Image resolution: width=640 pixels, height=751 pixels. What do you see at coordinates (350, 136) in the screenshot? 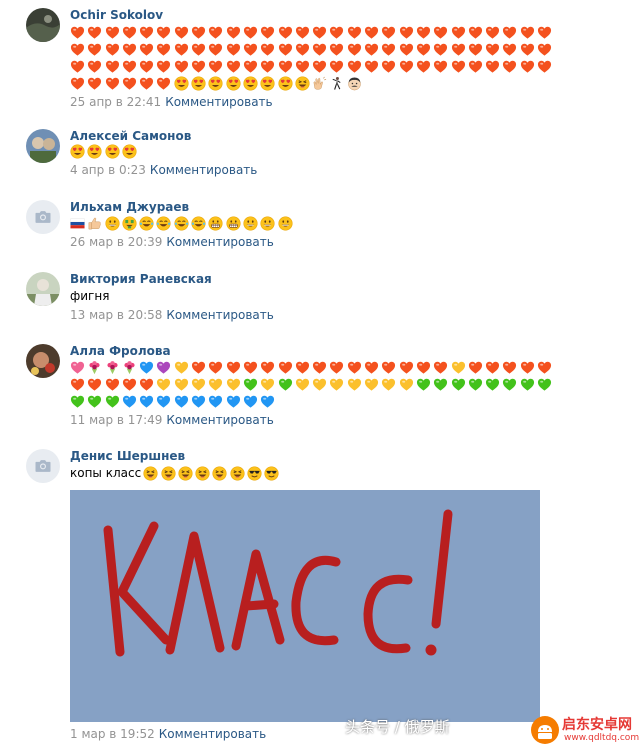
I see `author-name: Алексей Самонов` at bounding box center [350, 136].